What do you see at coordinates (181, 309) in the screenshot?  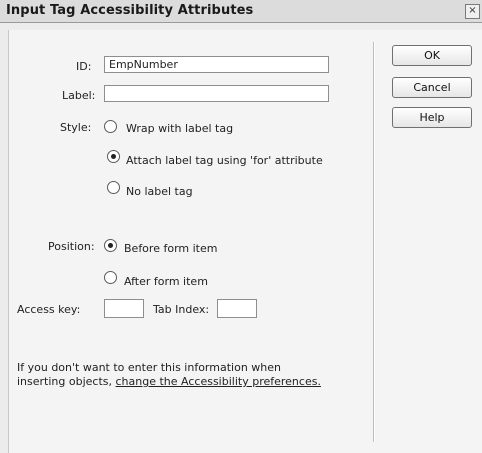 I see `tab-index-label: Tab Index:` at bounding box center [181, 309].